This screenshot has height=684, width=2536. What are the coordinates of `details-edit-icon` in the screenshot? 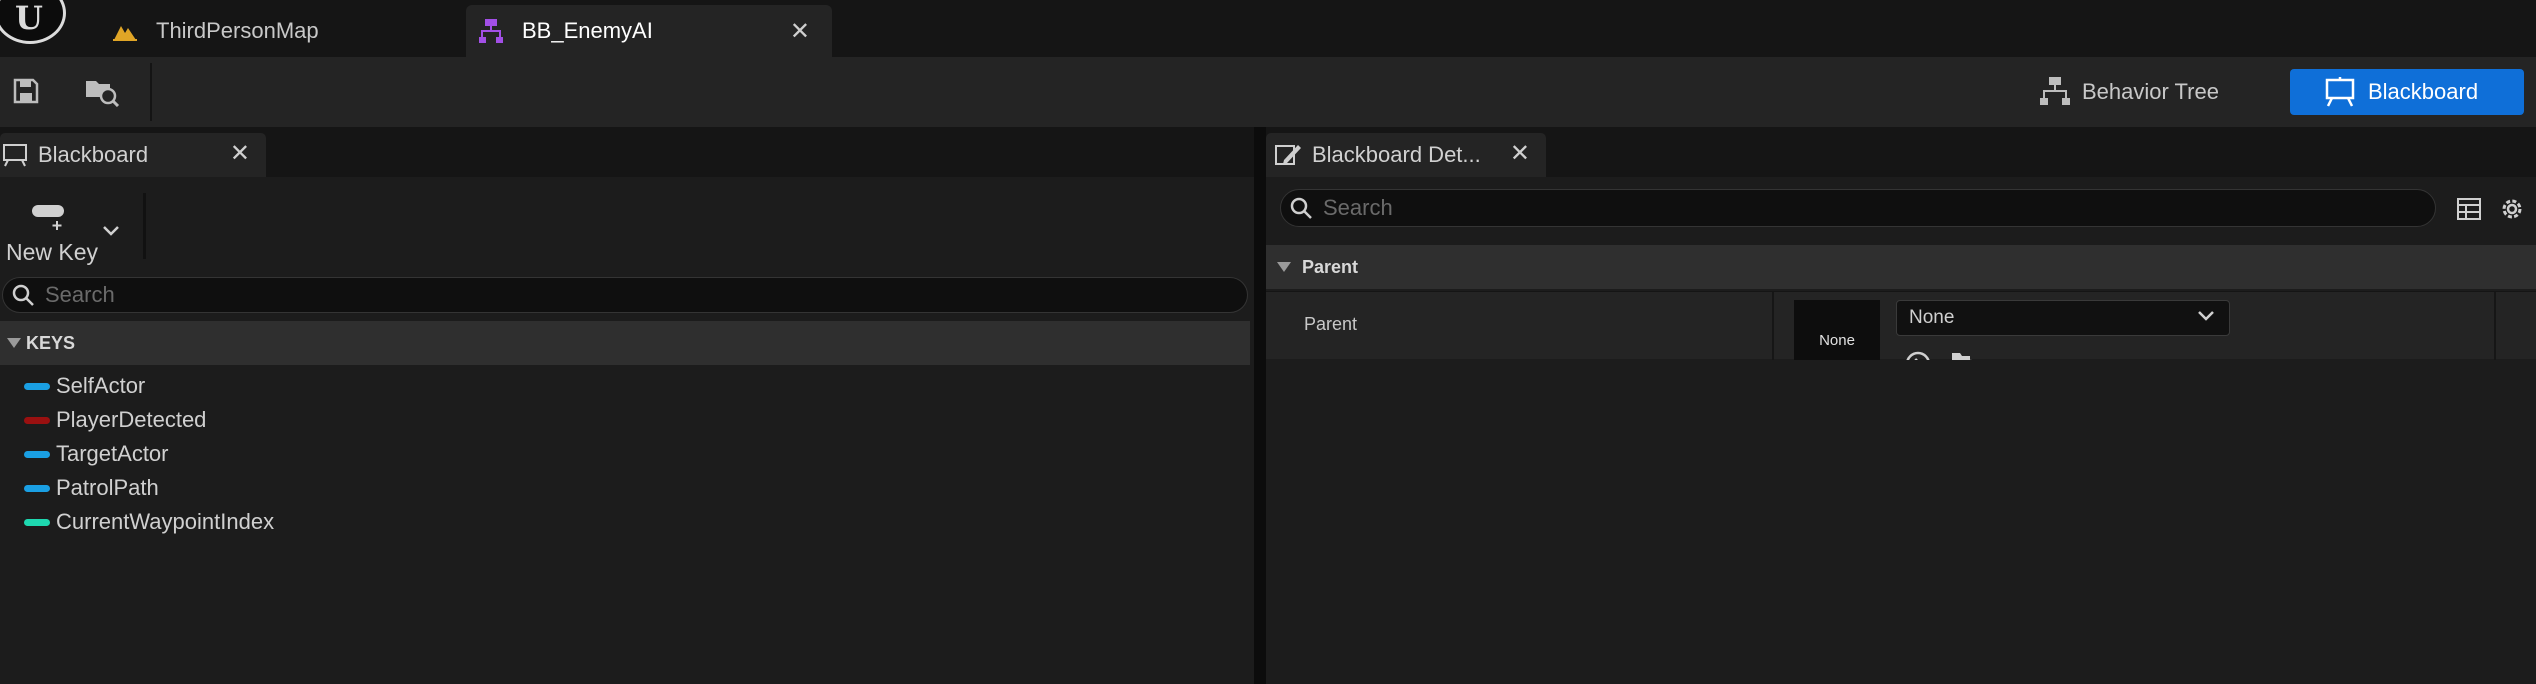 It's located at (1288, 155).